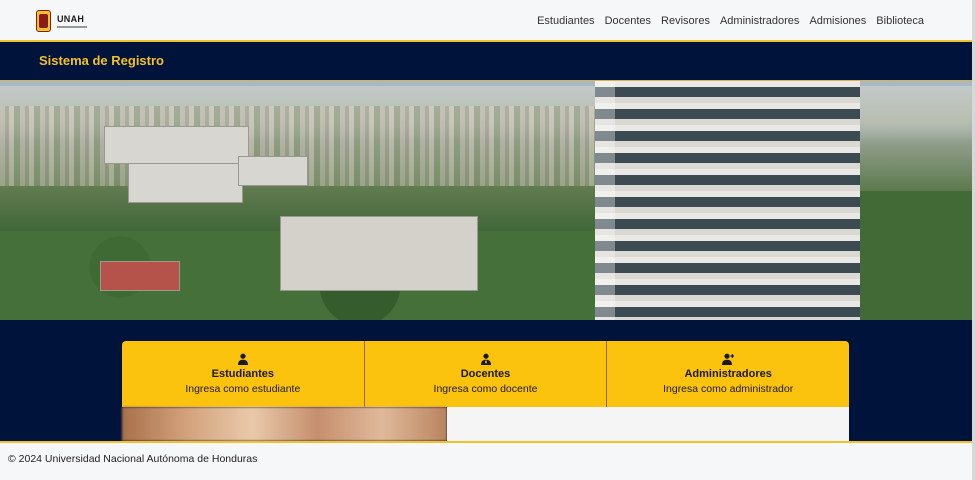 The width and height of the screenshot is (975, 480). What do you see at coordinates (728, 389) in the screenshot?
I see `card-description: Ingresa como administrador` at bounding box center [728, 389].